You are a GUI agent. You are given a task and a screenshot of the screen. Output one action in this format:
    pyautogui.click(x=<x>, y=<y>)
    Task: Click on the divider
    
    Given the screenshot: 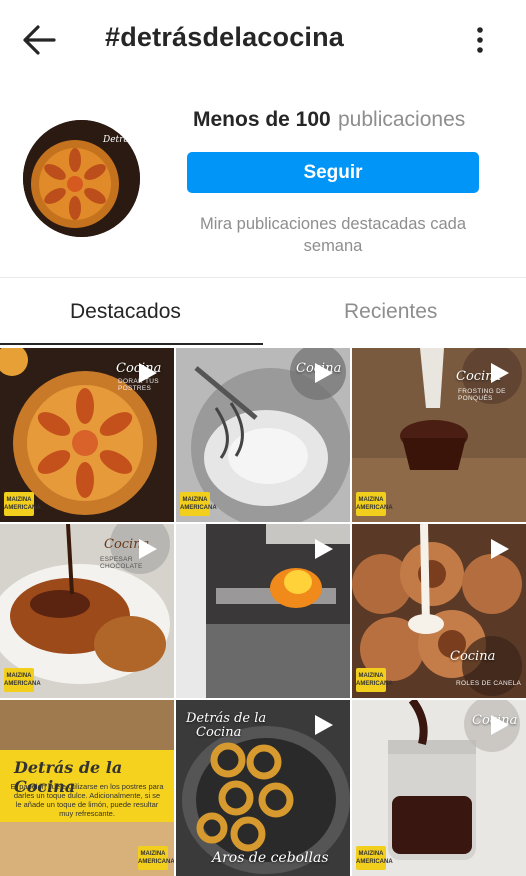 What is the action you would take?
    pyautogui.click(x=263, y=277)
    